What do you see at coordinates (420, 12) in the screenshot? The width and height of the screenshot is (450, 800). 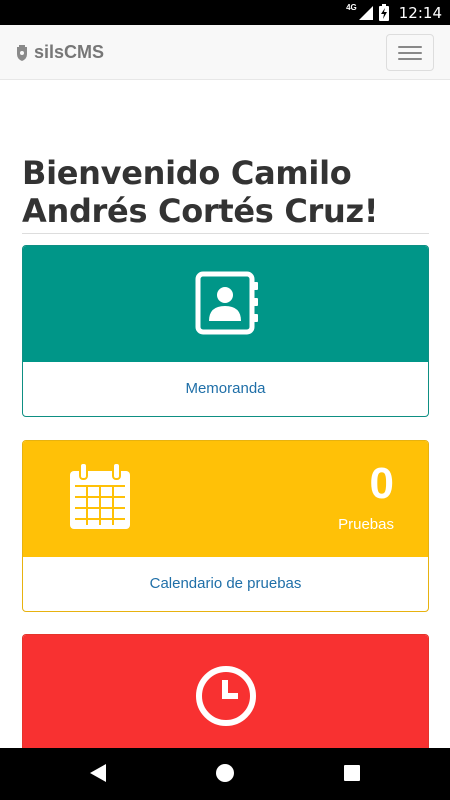 I see `status-time: 12:14` at bounding box center [420, 12].